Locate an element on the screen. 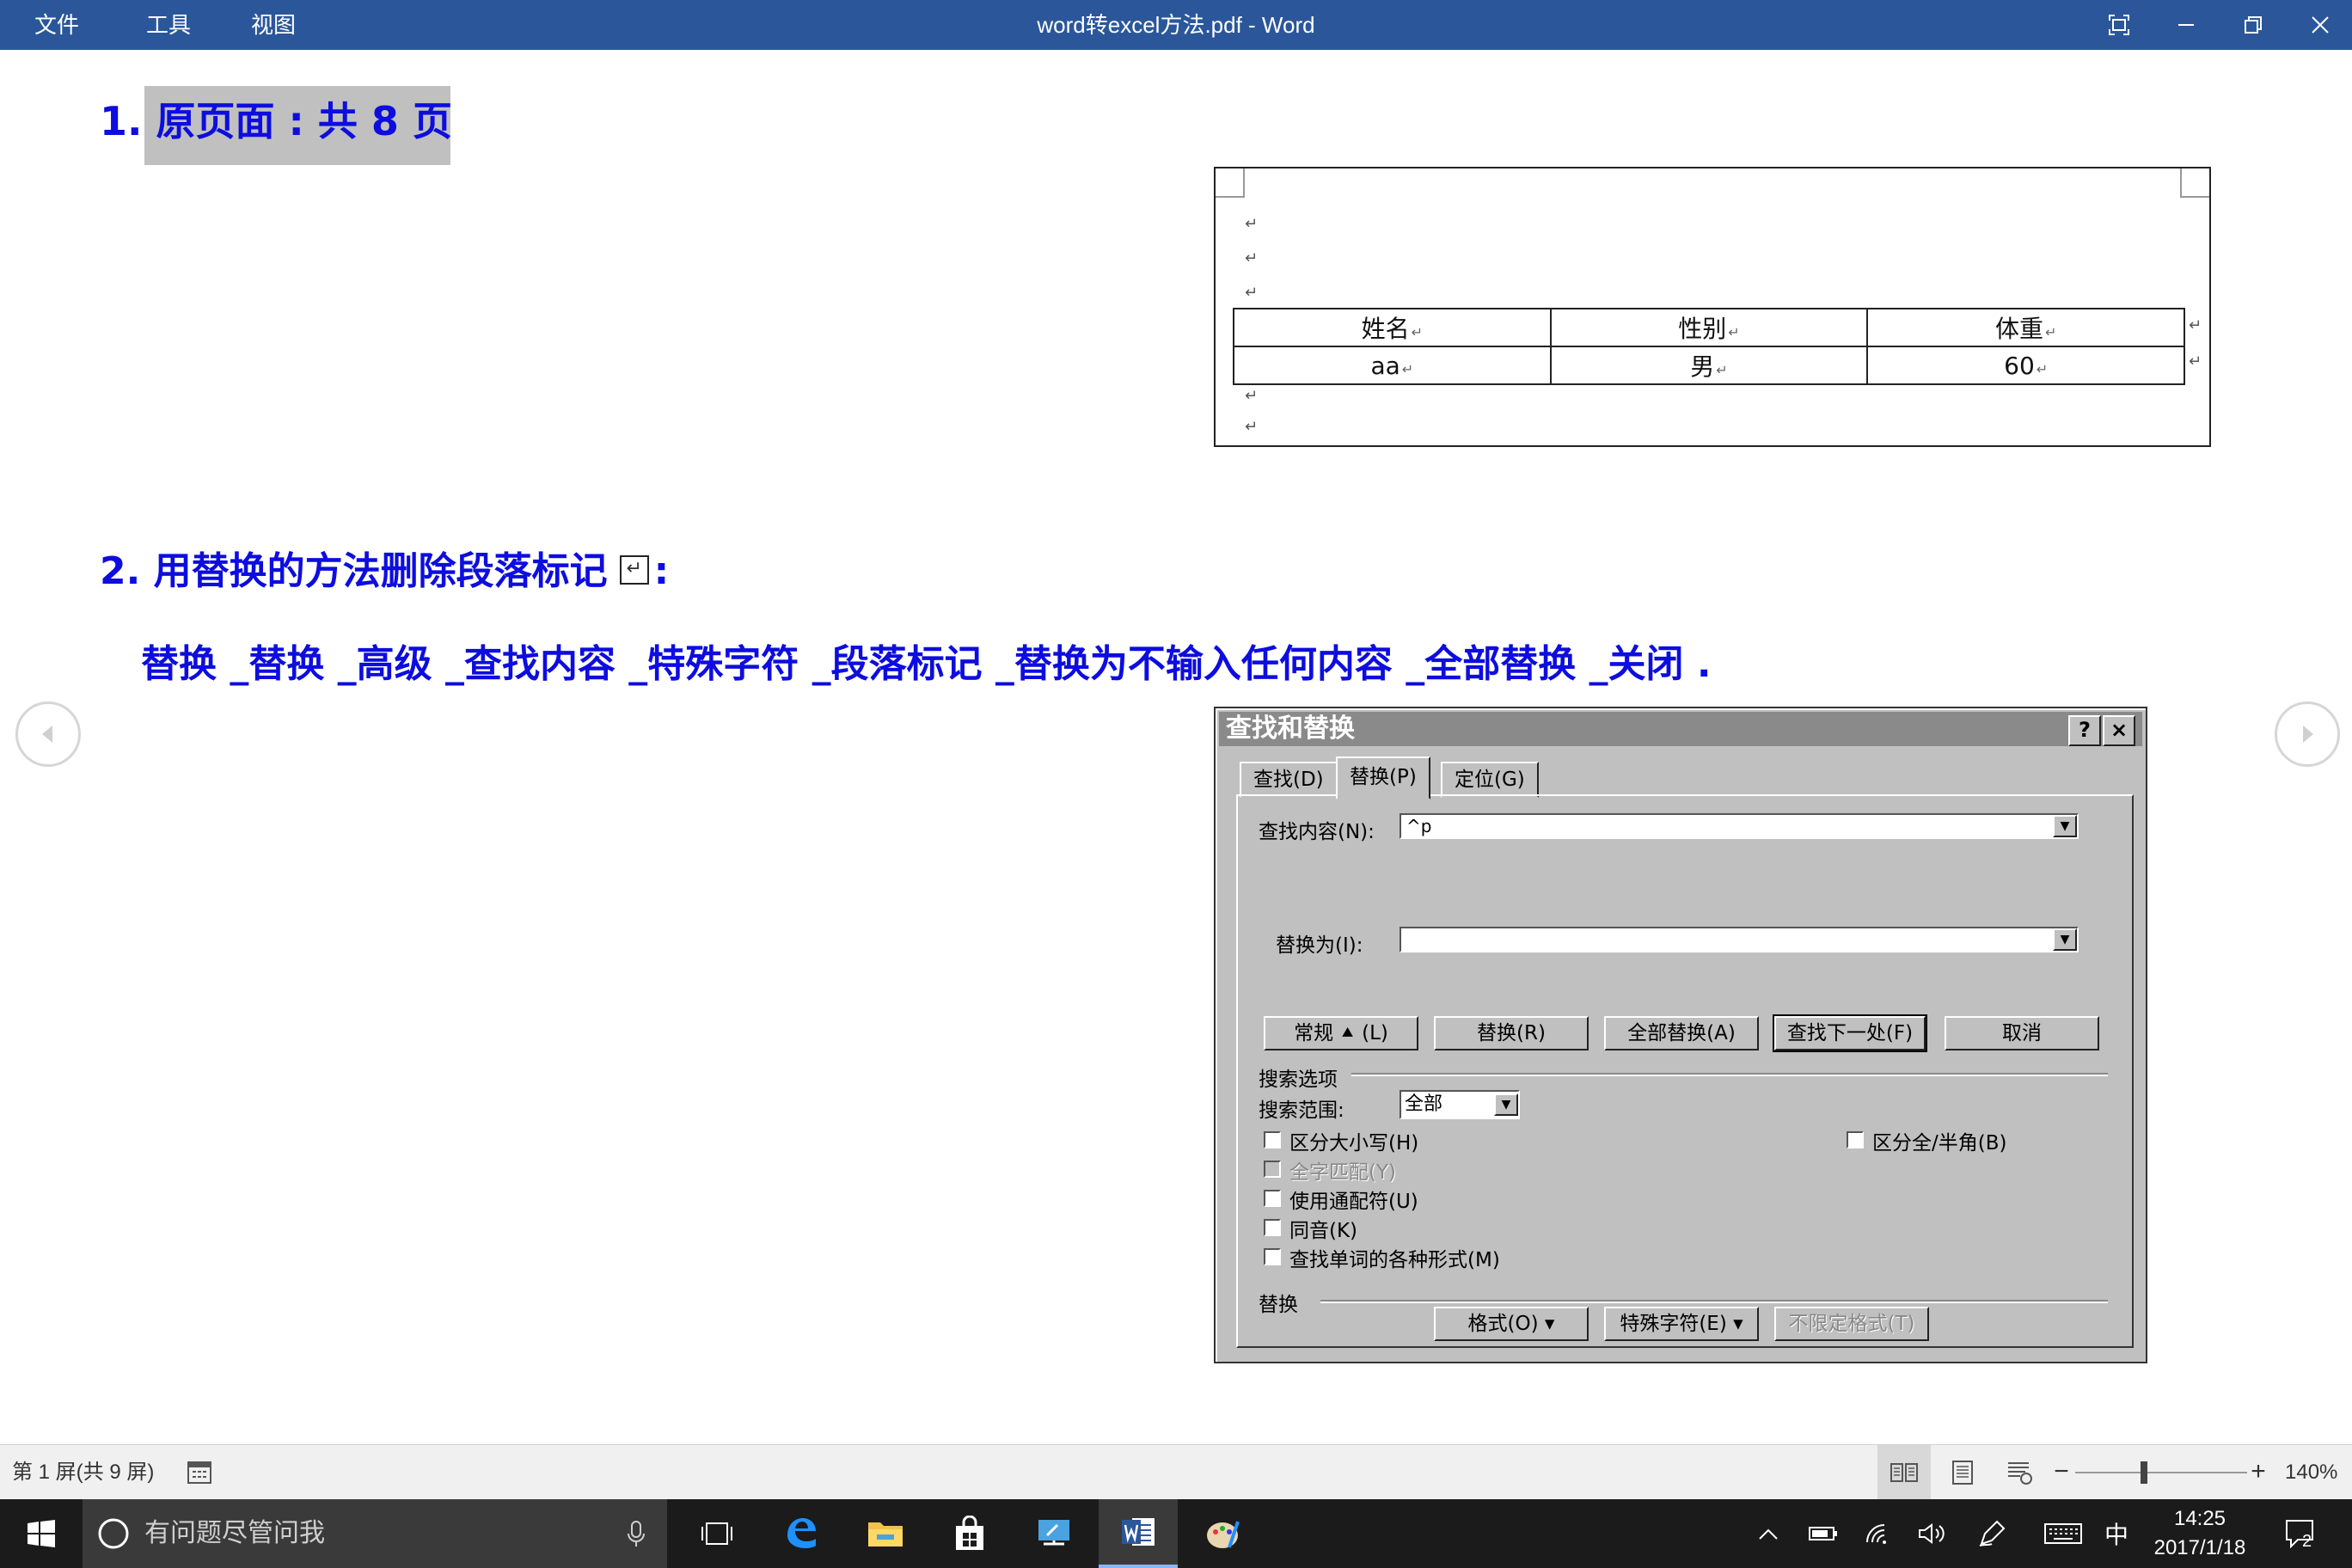  no-formatting-button: 不限定格式(T) is located at coordinates (1851, 1324).